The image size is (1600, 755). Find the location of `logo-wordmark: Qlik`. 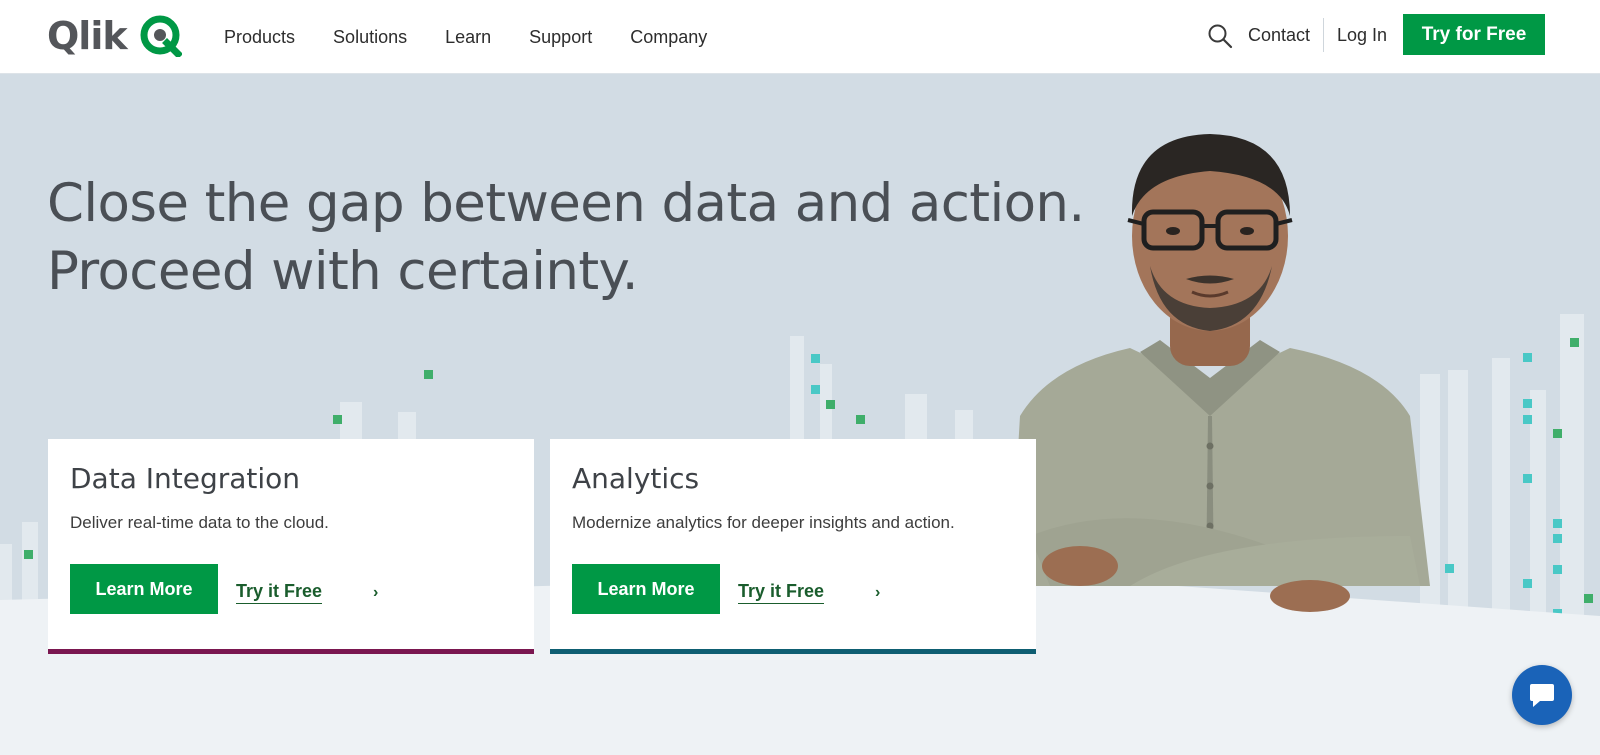

logo-wordmark: Qlik is located at coordinates (87, 36).